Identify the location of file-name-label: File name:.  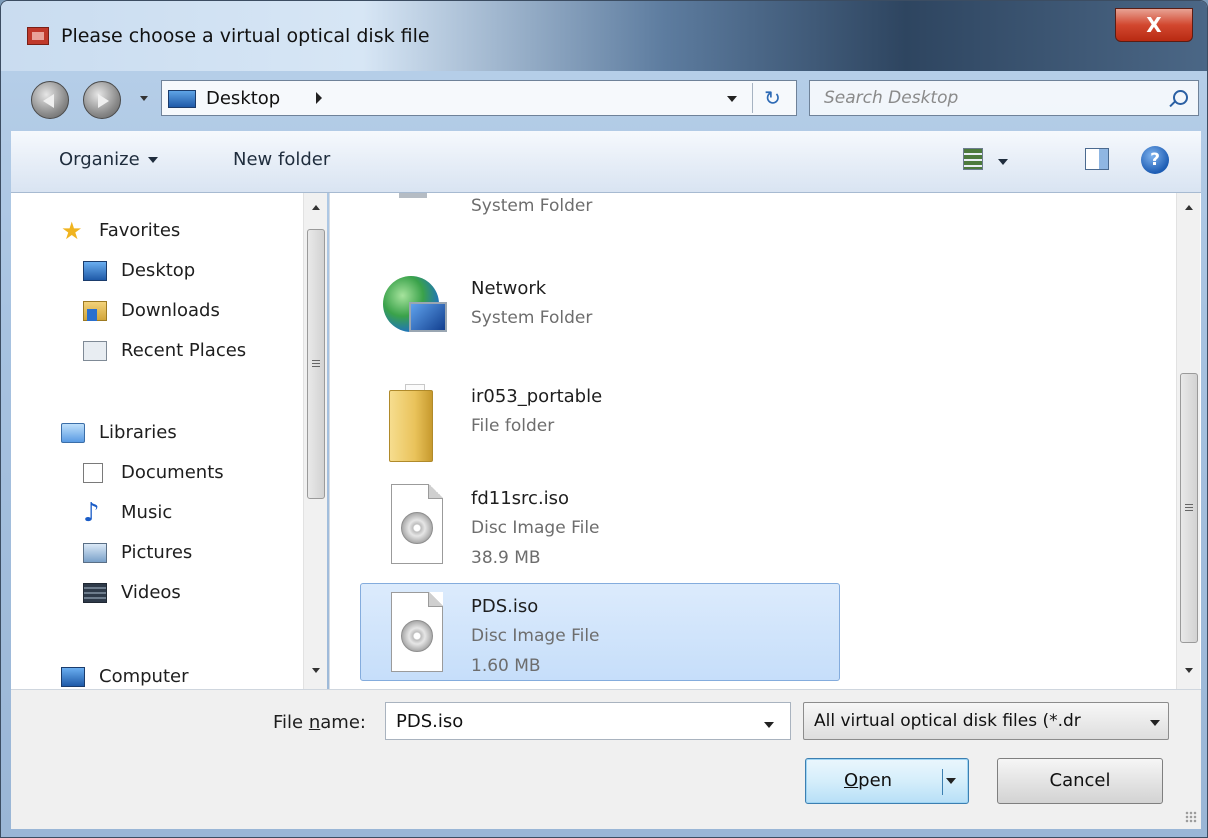
(319, 722).